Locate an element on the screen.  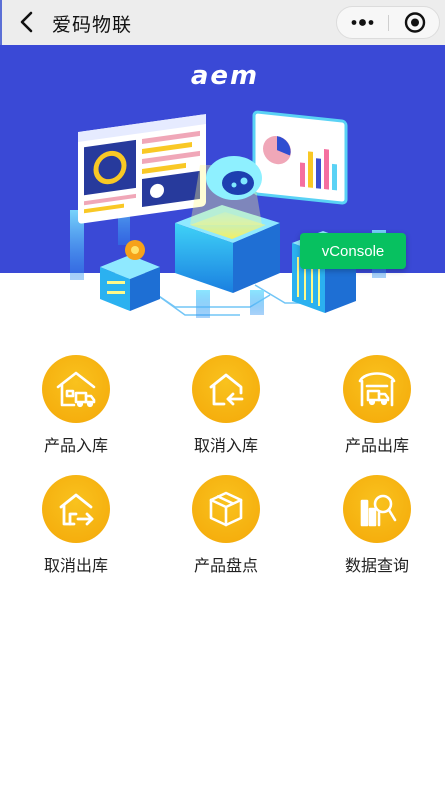
menu-item-product-outbound: 产品出库 is located at coordinates (377, 410).